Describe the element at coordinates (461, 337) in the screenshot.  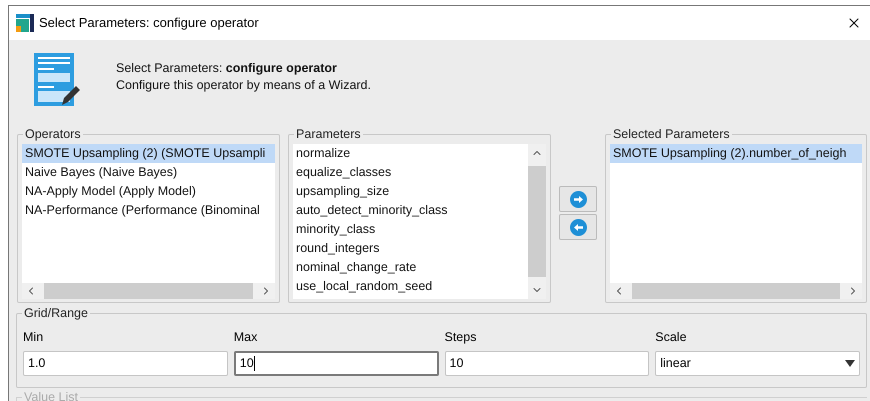
I see `field-label: Steps` at that location.